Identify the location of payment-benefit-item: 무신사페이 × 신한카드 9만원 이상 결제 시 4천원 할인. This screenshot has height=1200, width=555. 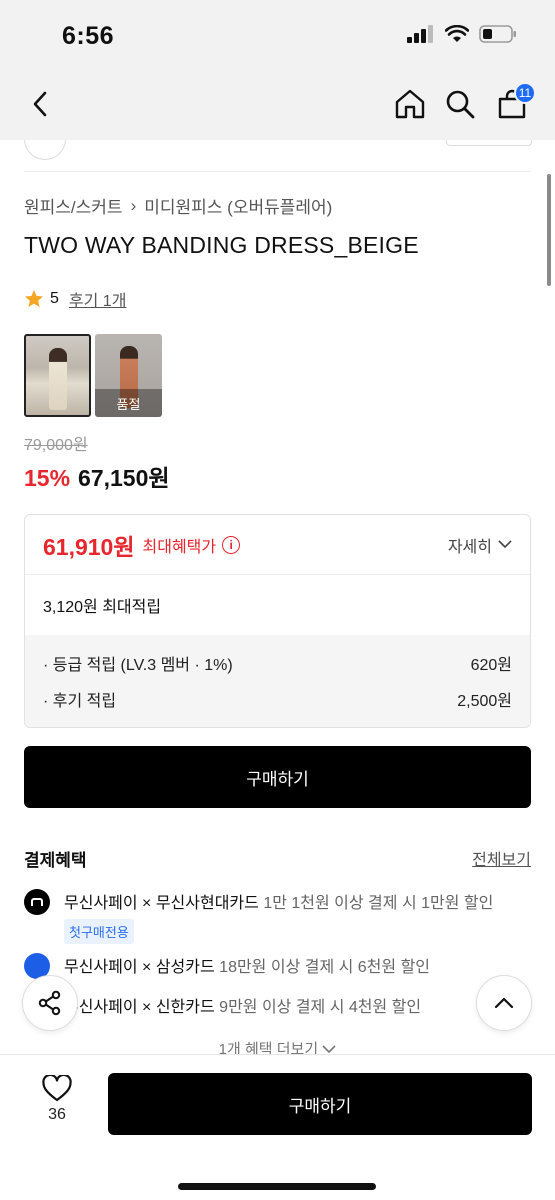
(222, 1006).